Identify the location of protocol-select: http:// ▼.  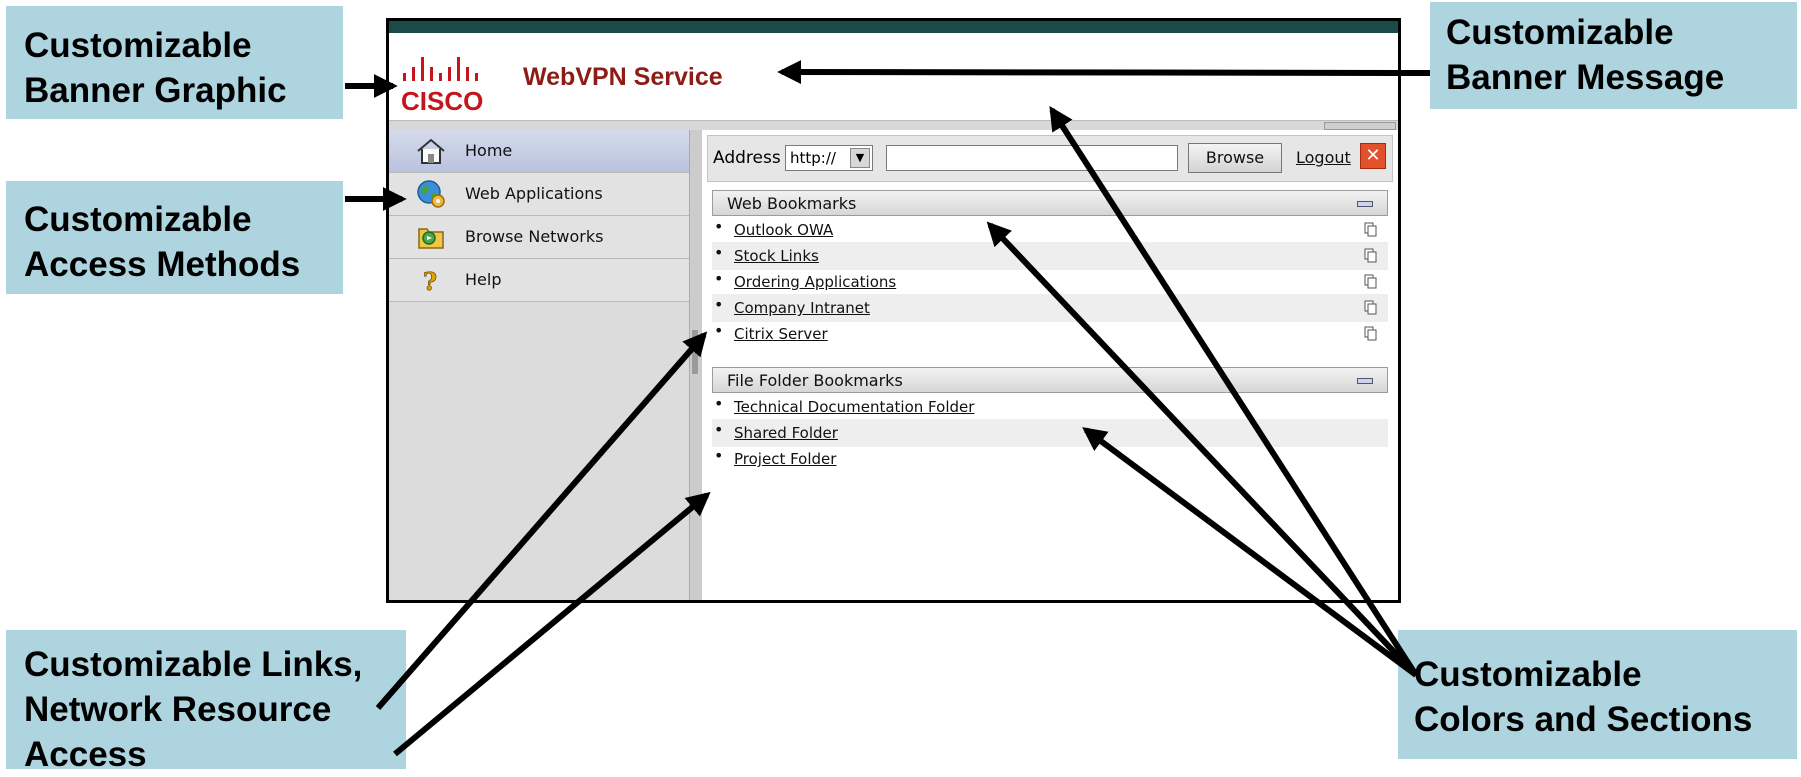
(829, 158).